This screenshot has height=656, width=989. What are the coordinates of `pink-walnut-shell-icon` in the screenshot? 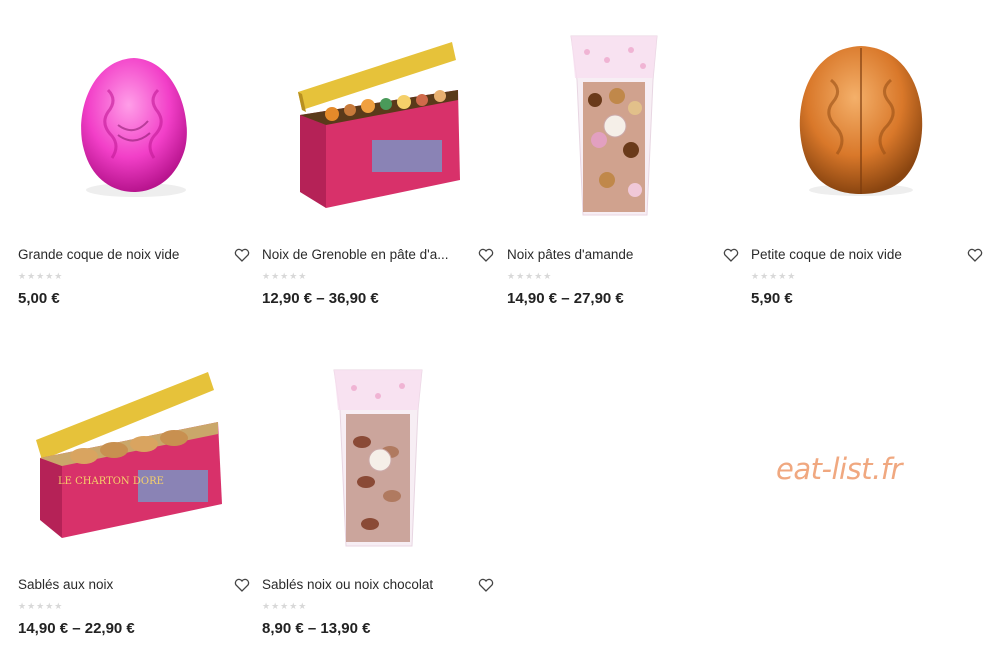 It's located at (134, 127).